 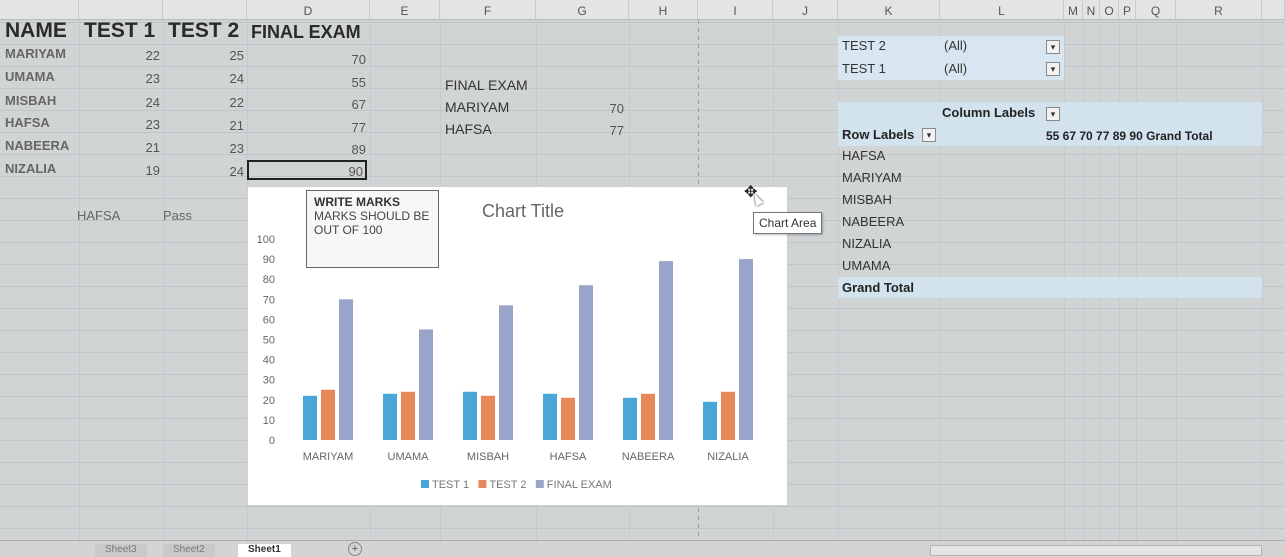 What do you see at coordinates (735, 10) in the screenshot?
I see `column-header-i: I` at bounding box center [735, 10].